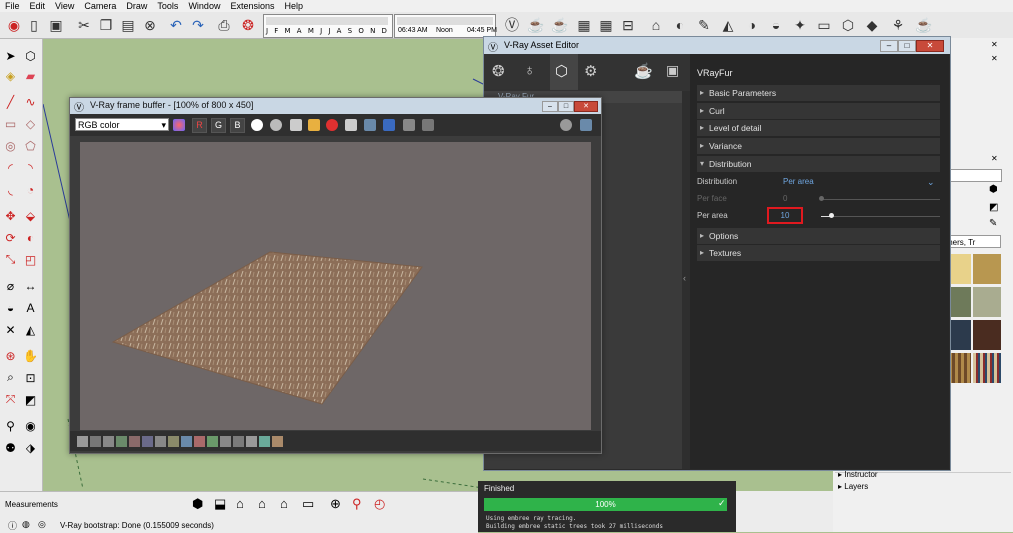 Image resolution: width=1013 pixels, height=533 pixels. Describe the element at coordinates (179, 125) in the screenshot. I see `color-channels-icon` at that location.